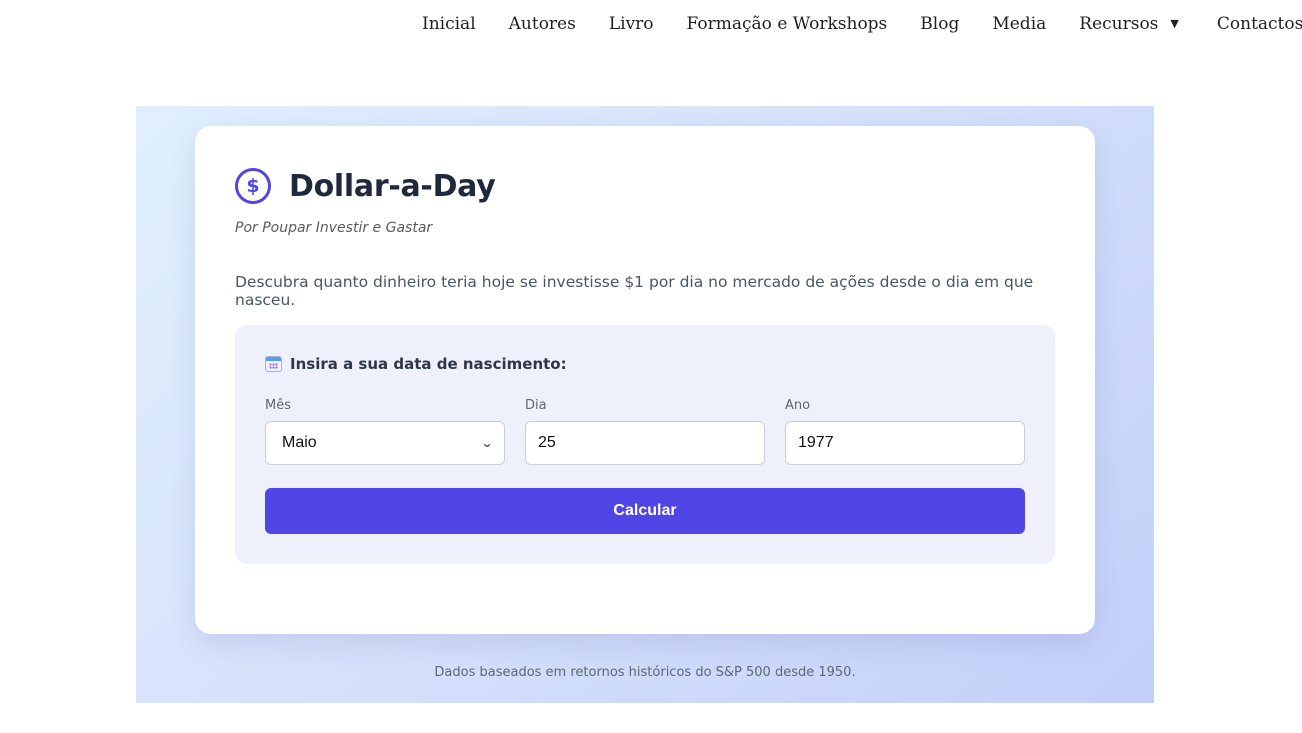  What do you see at coordinates (645, 511) in the screenshot?
I see `calculate-button: Calcular` at bounding box center [645, 511].